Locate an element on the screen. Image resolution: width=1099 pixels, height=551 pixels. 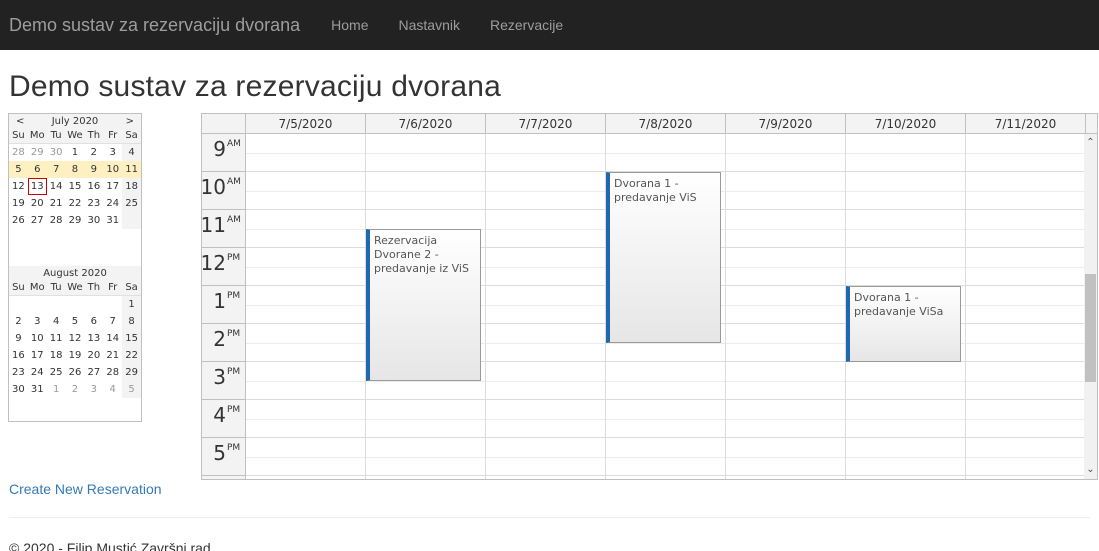
scroll-down-icon: ⌄ is located at coordinates (1090, 470).